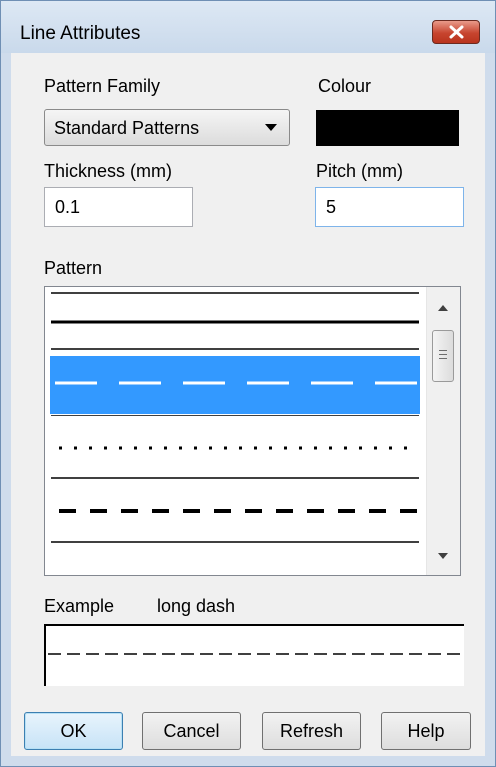 This screenshot has height=767, width=496. I want to click on close-button, so click(456, 32).